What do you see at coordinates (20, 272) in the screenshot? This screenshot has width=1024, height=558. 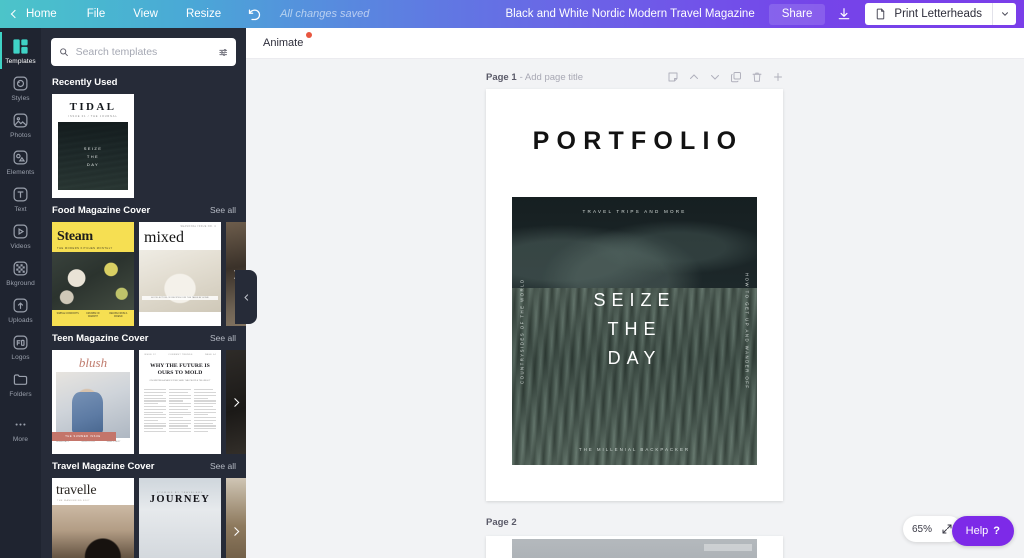 I see `sidebar-item-background: Bkground` at bounding box center [20, 272].